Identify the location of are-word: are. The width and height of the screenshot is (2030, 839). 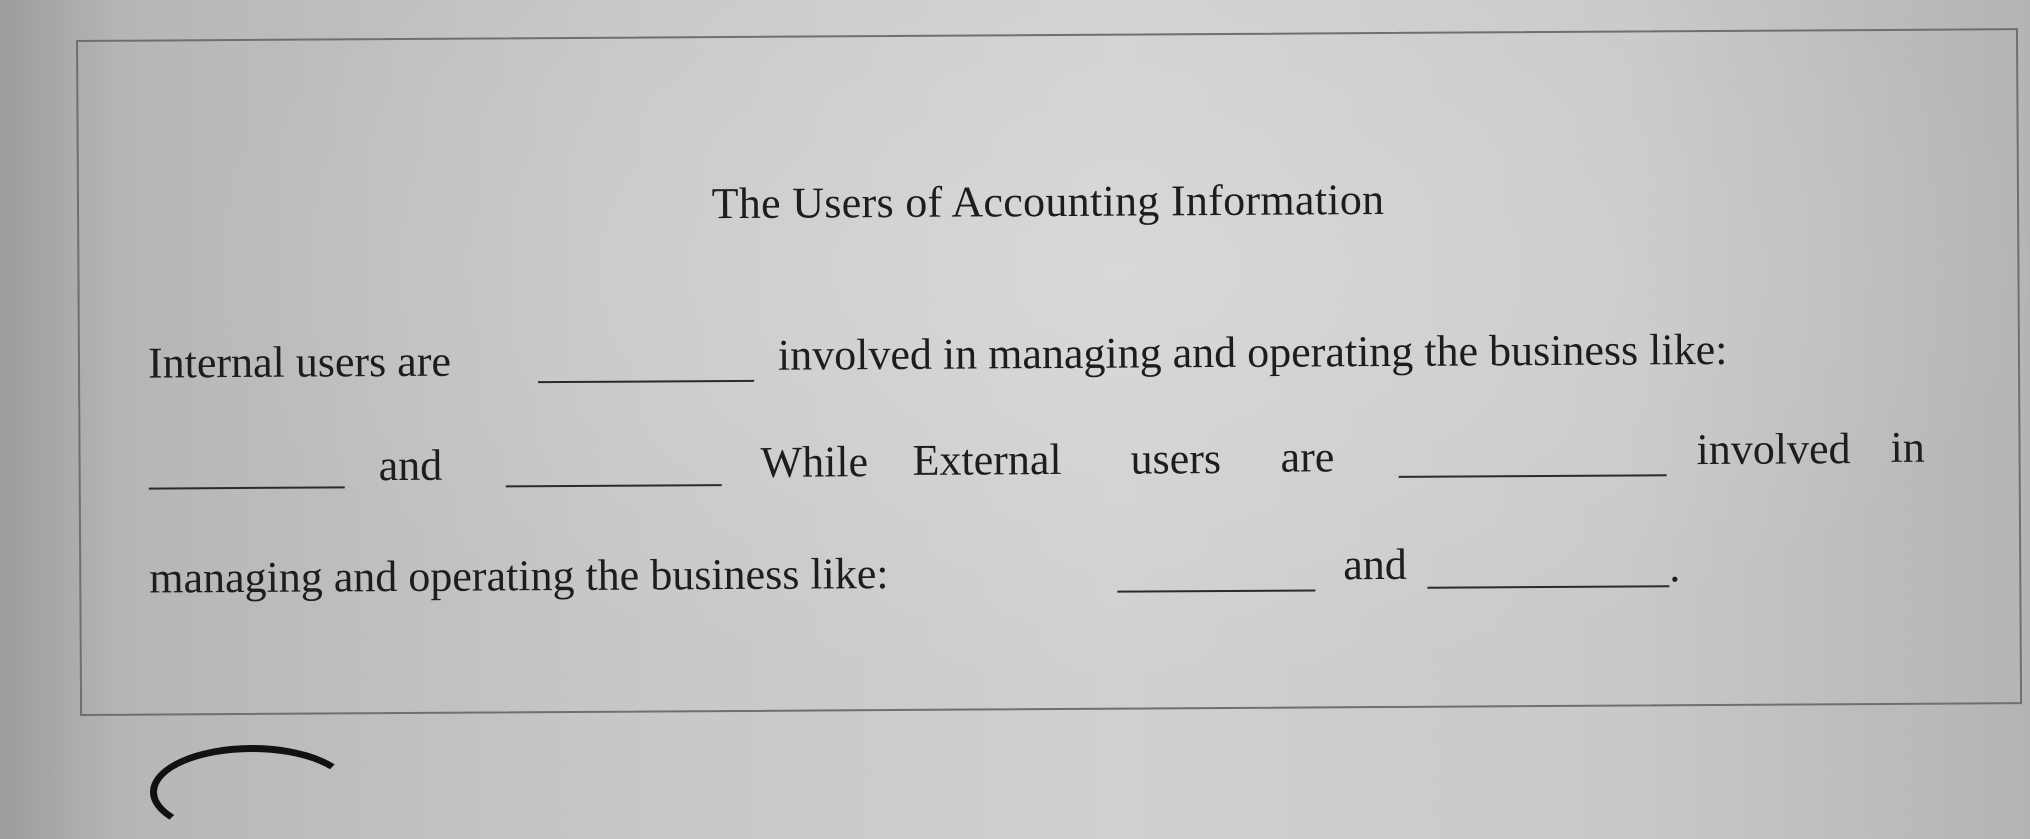
(1307, 457).